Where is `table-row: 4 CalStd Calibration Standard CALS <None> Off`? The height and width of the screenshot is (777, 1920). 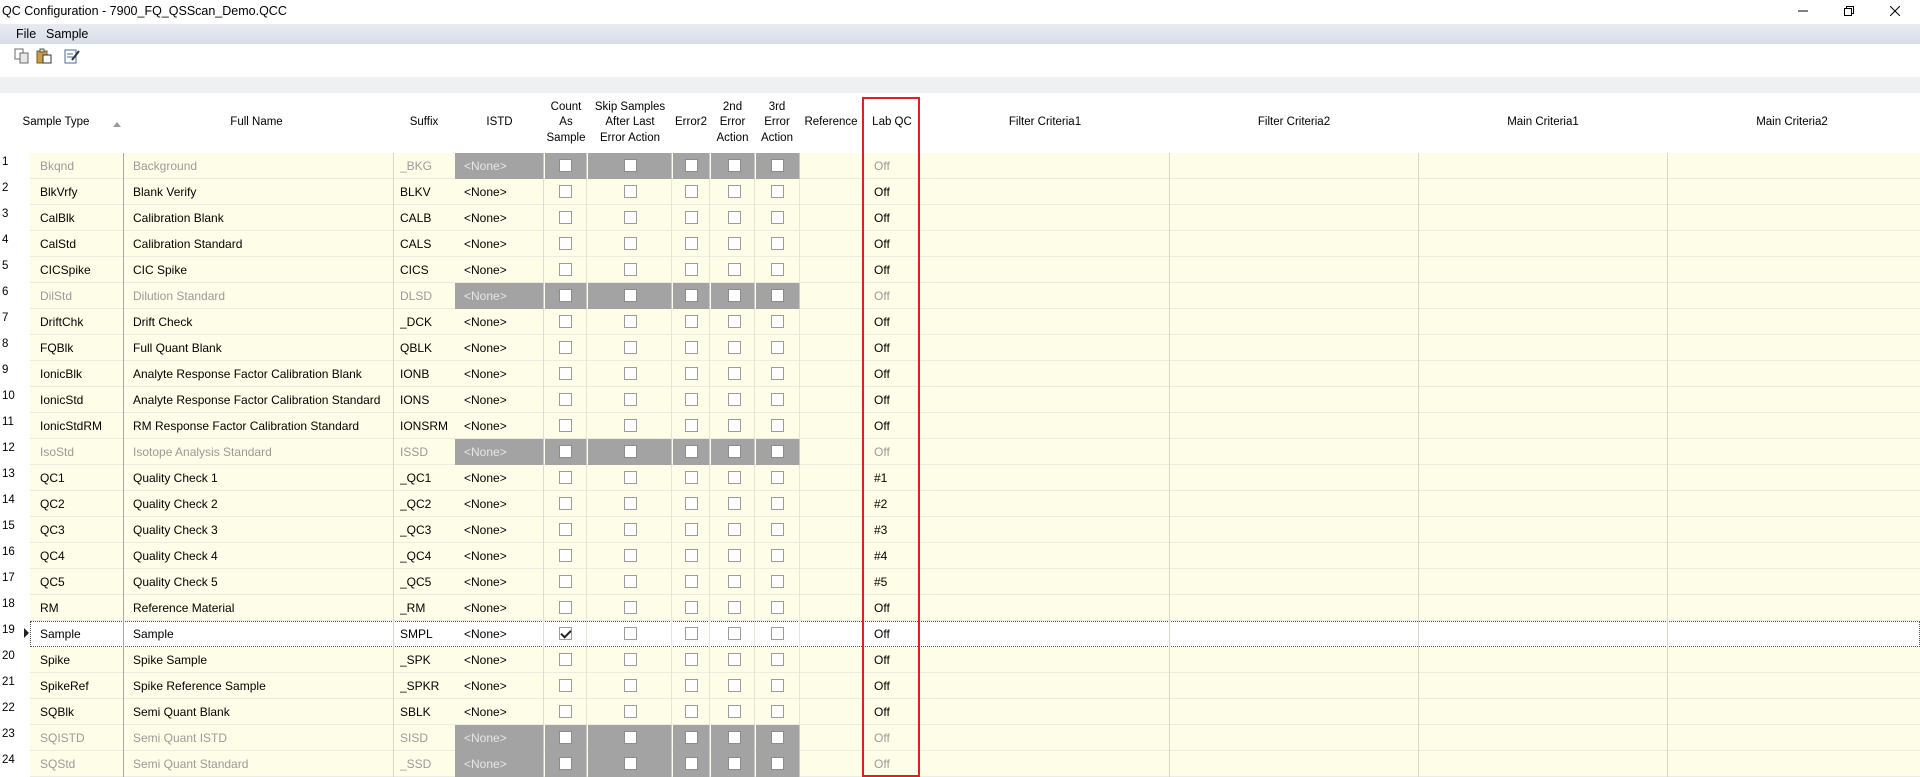 table-row: 4 CalStd Calibration Standard CALS <None> Off is located at coordinates (960, 244).